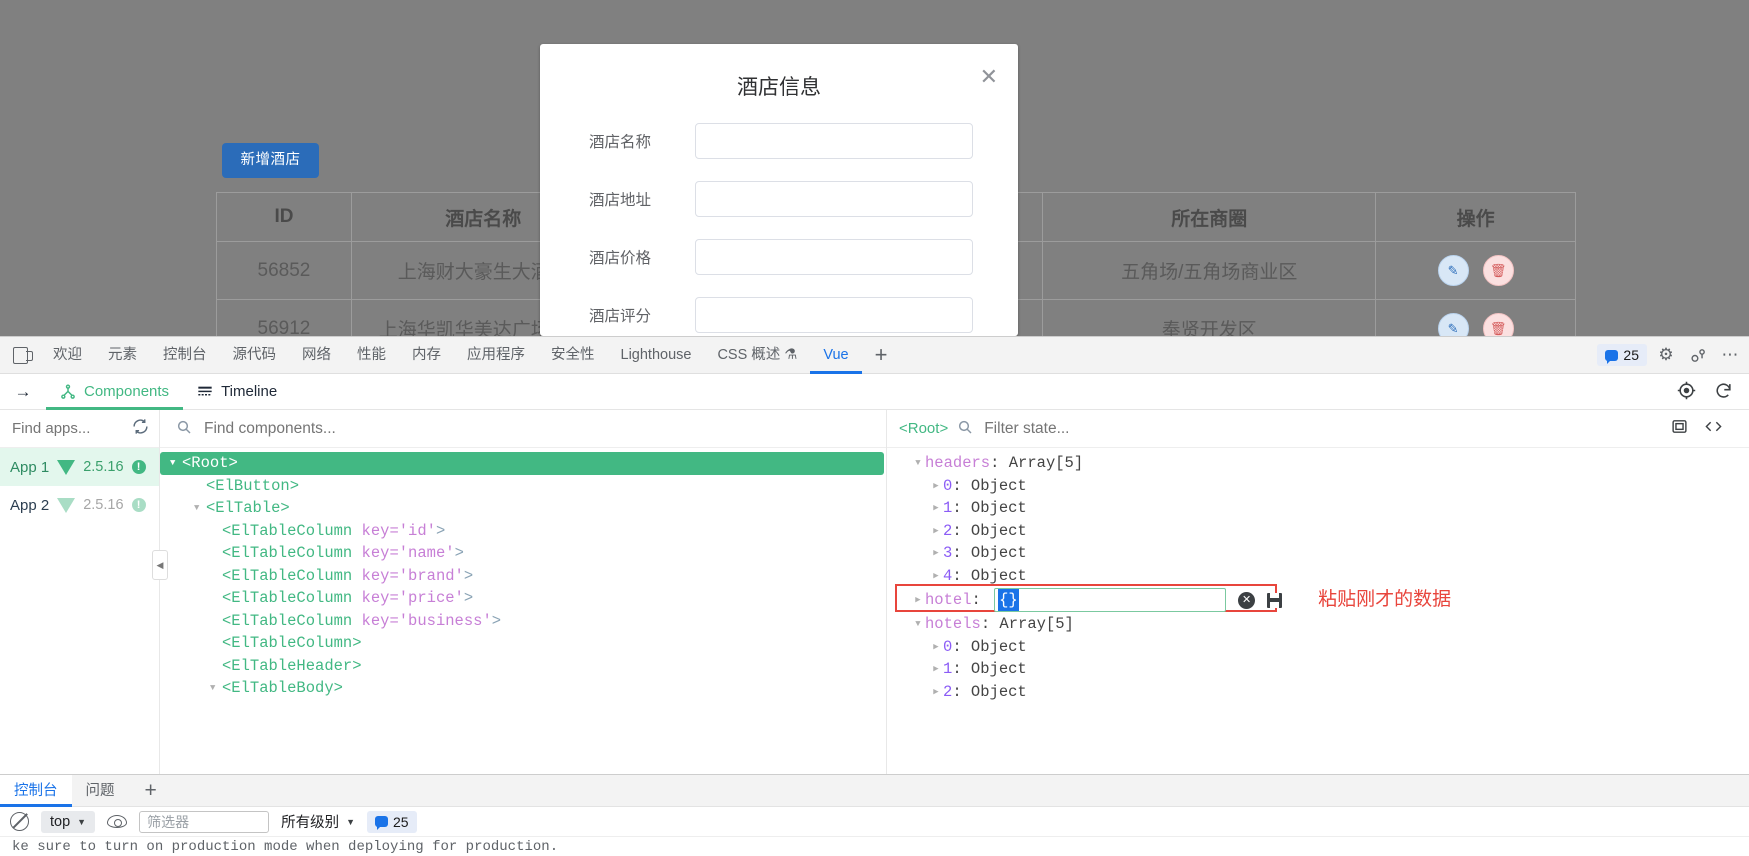 The height and width of the screenshot is (856, 1749). Describe the element at coordinates (496, 355) in the screenshot. I see `tab-application: 应用程序` at that location.